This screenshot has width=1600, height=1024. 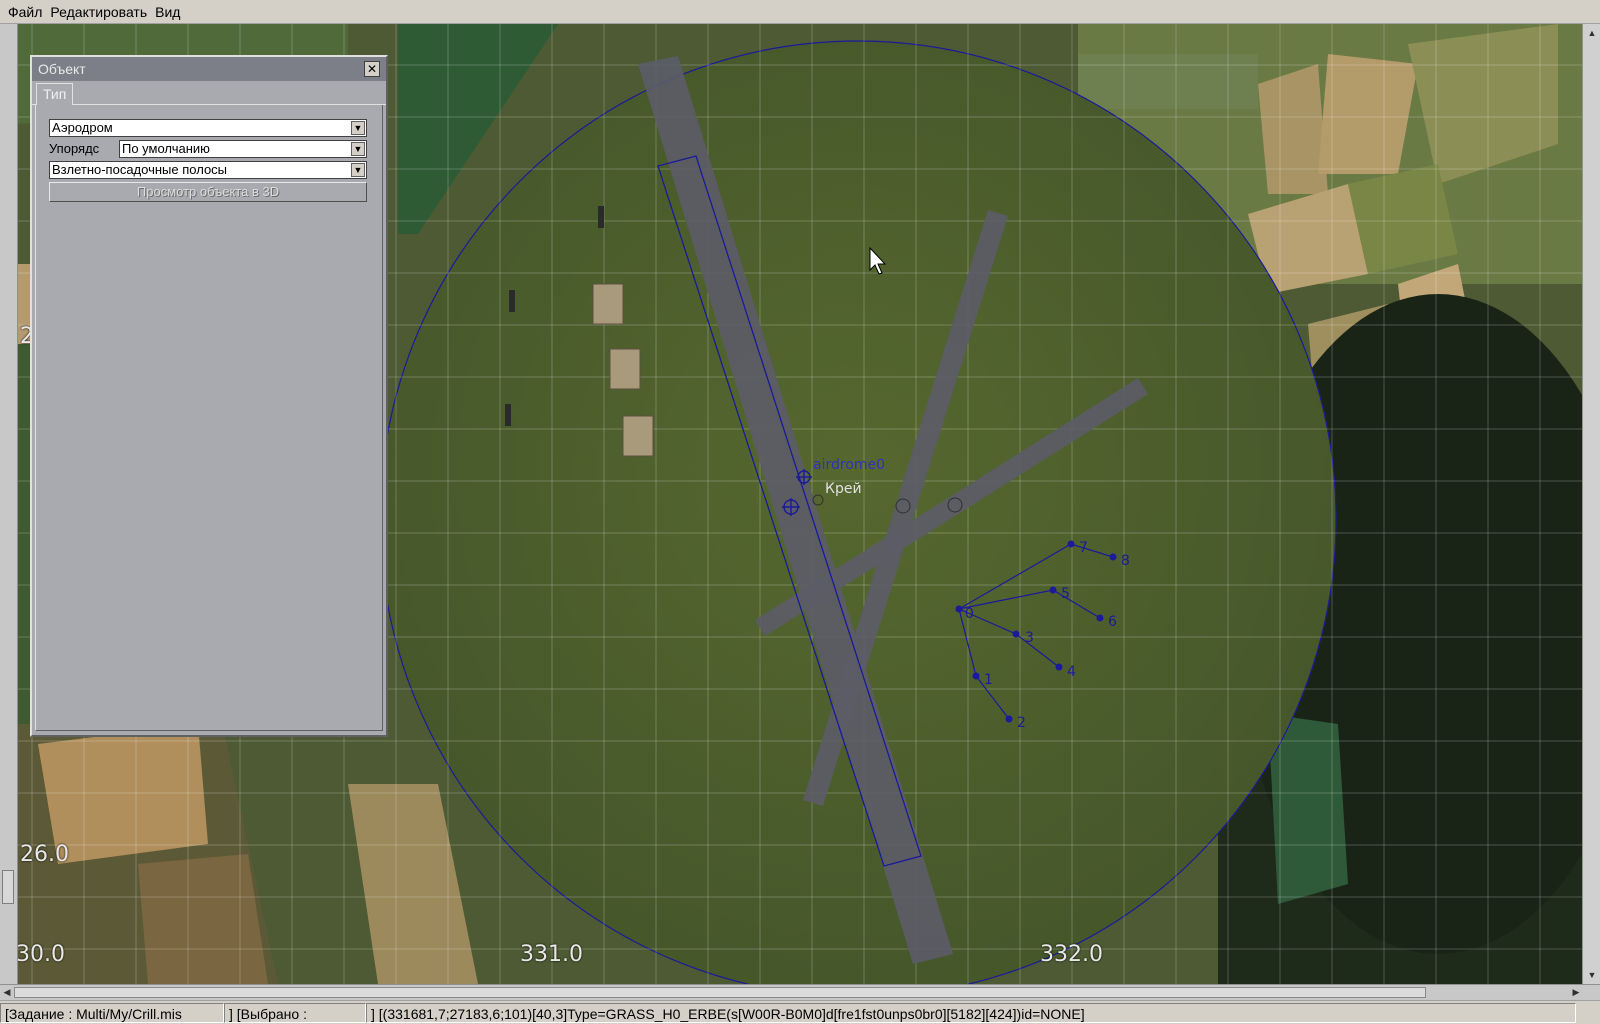 What do you see at coordinates (209, 93) in the screenshot?
I see `object-panel-tabs: Тип` at bounding box center [209, 93].